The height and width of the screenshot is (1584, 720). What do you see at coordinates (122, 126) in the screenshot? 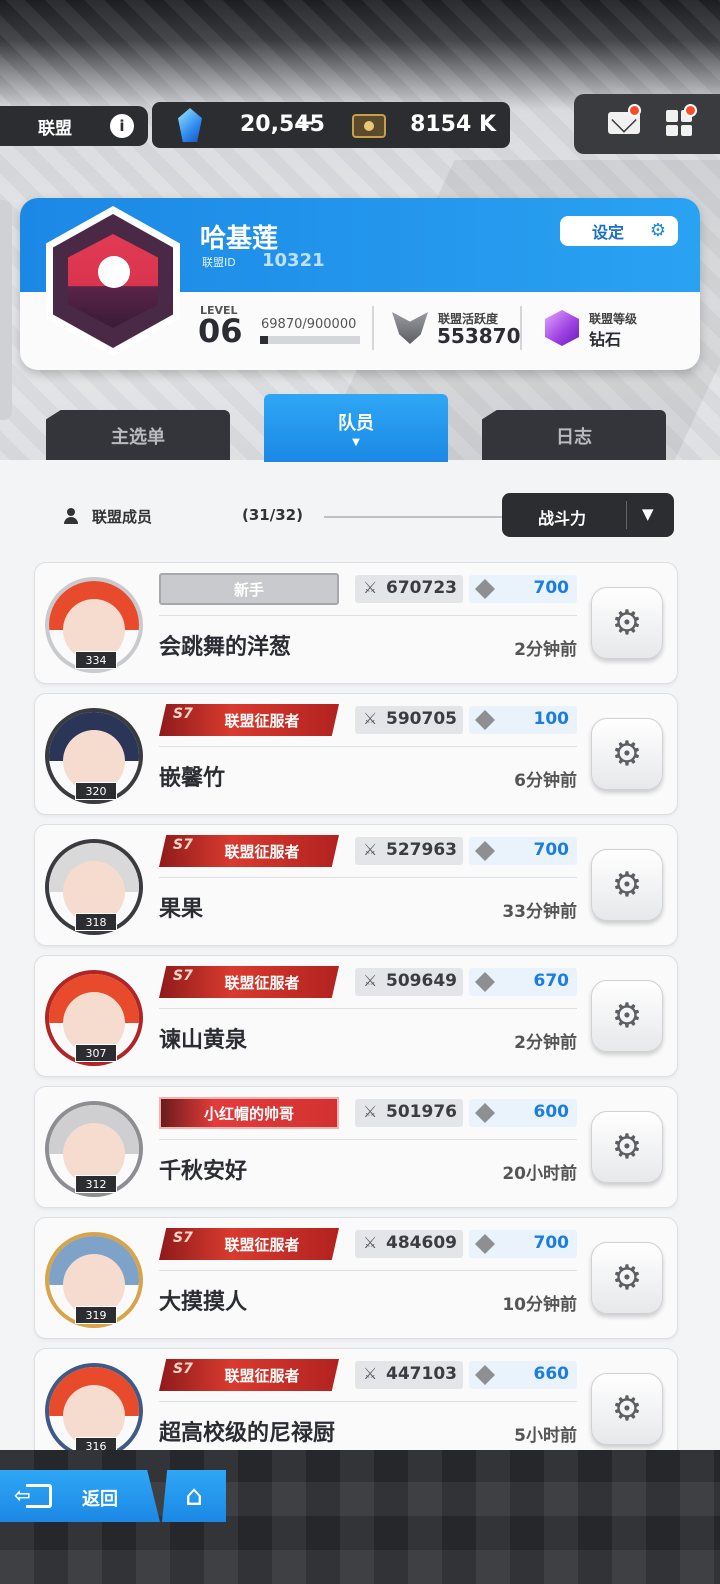
I see `info-icon: i` at bounding box center [122, 126].